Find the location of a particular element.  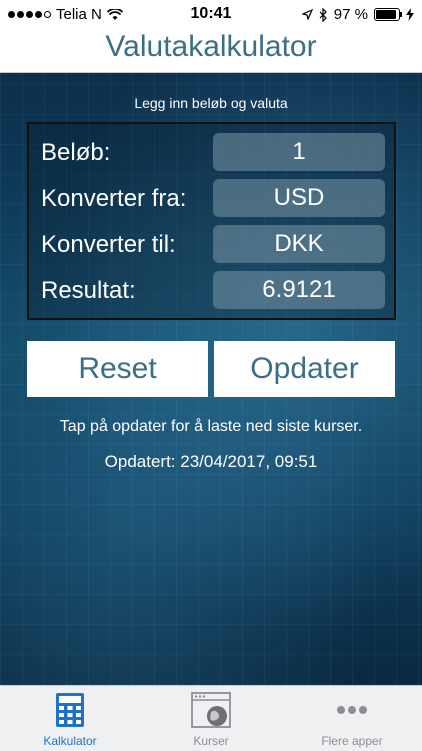

status-bar: Telia N 10:41 97 % is located at coordinates (211, 14).